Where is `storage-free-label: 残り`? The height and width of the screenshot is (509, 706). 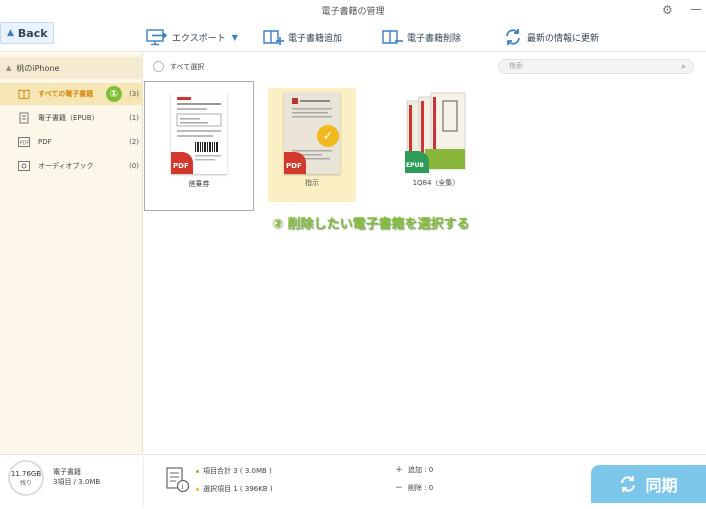 storage-free-label: 残り is located at coordinates (25, 483).